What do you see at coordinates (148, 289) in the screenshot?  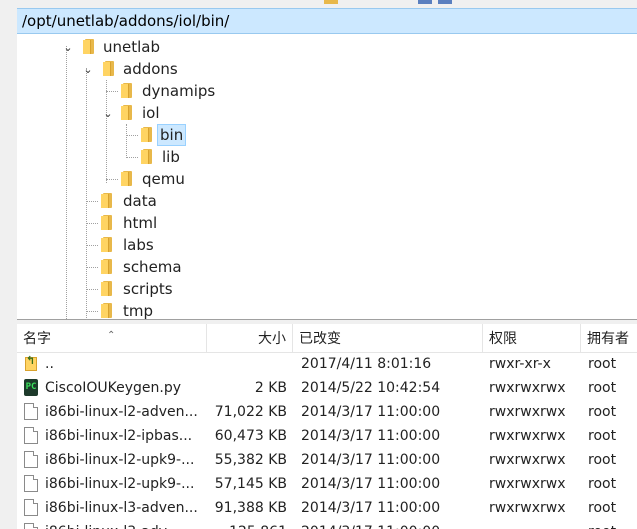 I see `tree-item-scripts: scripts` at bounding box center [148, 289].